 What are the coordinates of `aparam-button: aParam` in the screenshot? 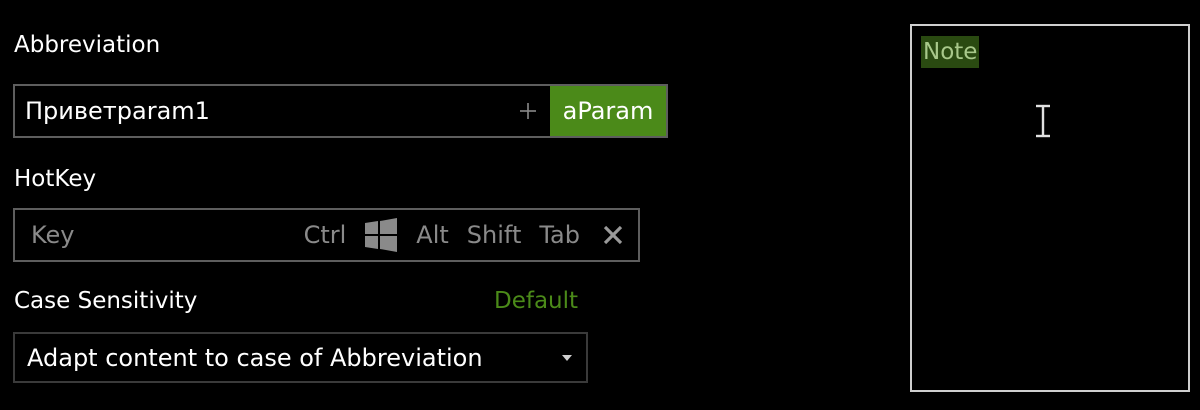 It's located at (608, 111).